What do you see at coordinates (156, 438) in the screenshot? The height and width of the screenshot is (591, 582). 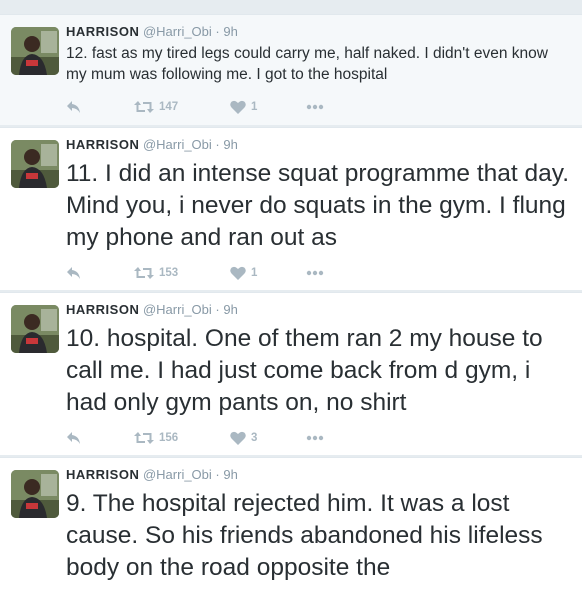 I see `retweet-button: 156` at bounding box center [156, 438].